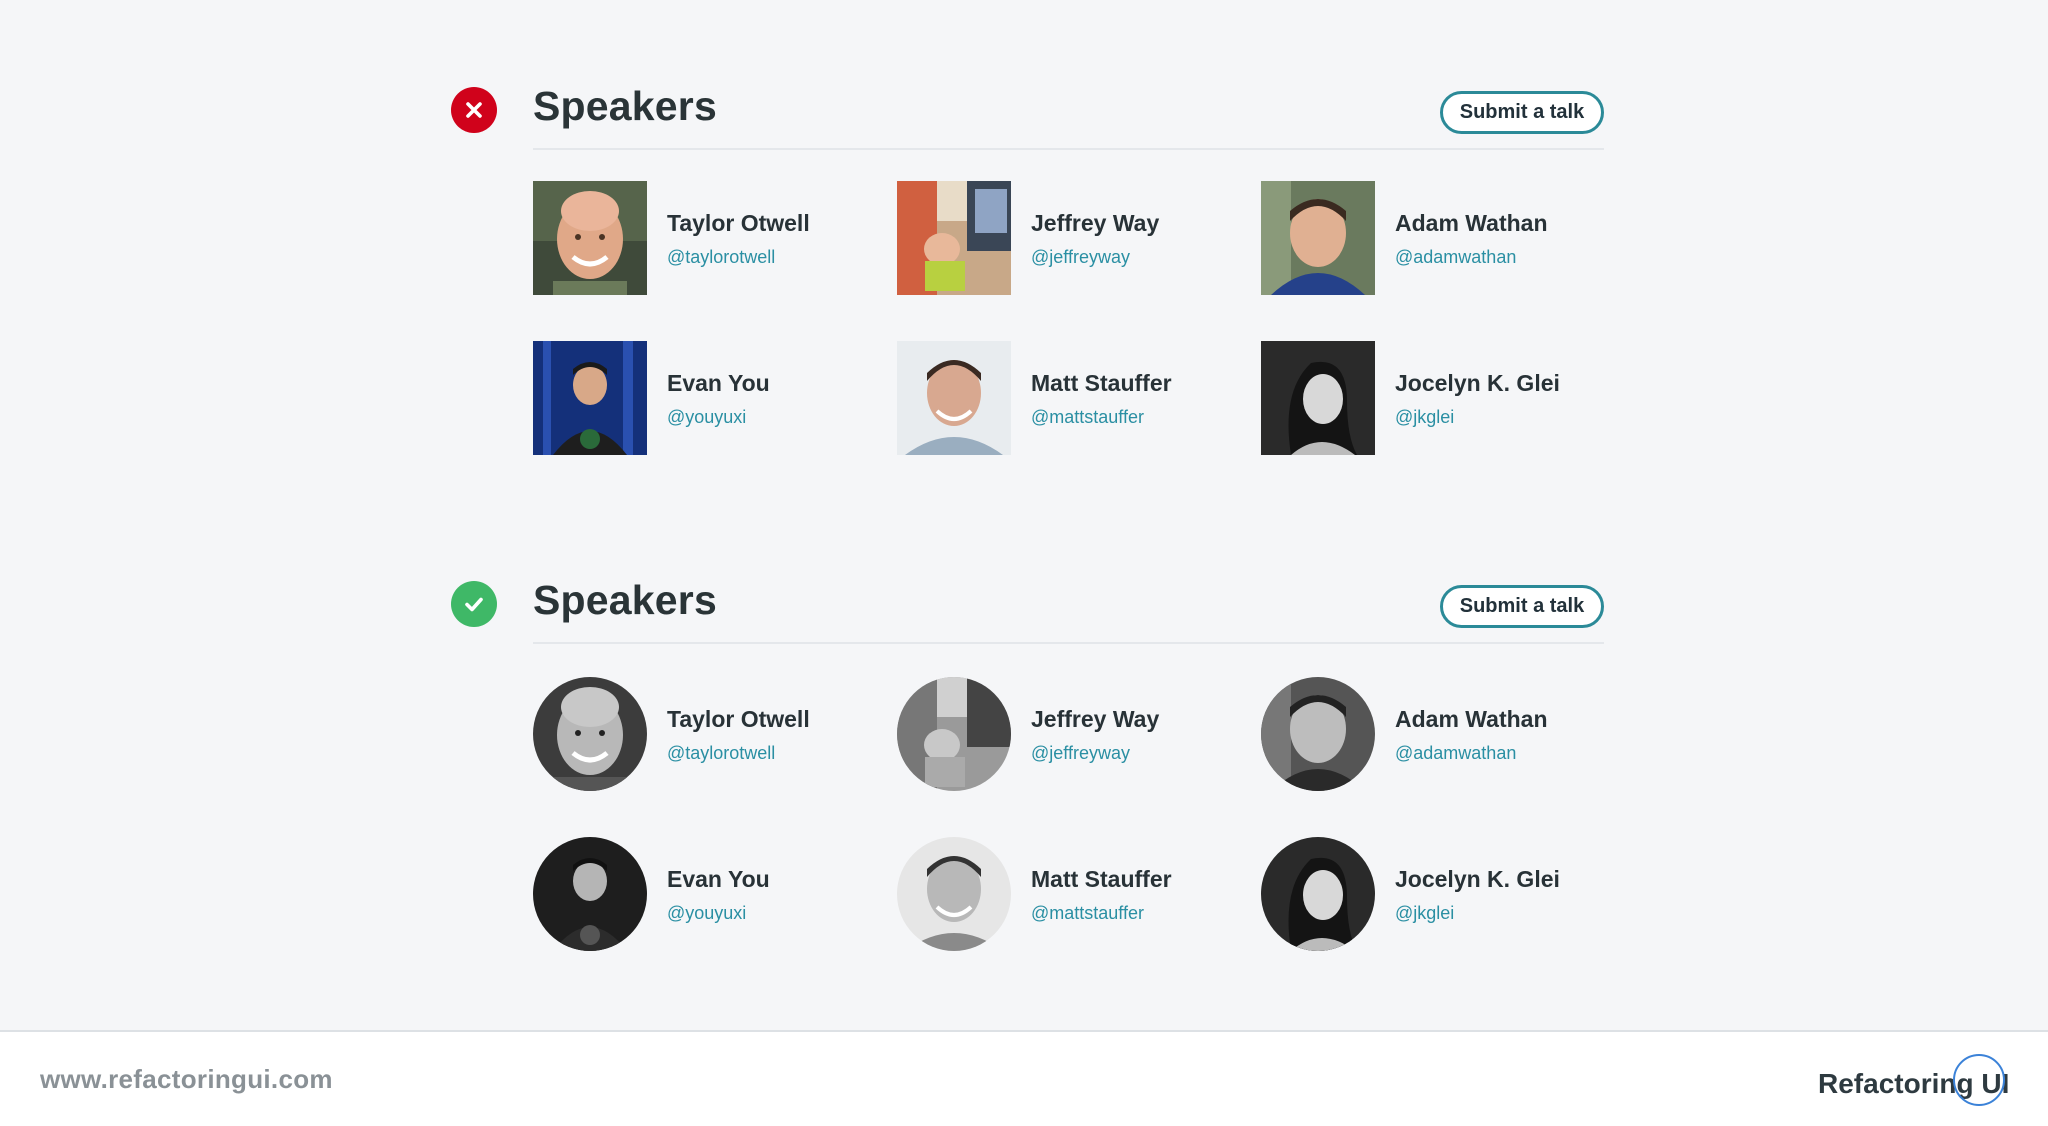  What do you see at coordinates (1979, 1080) in the screenshot?
I see `brand-ring-icon` at bounding box center [1979, 1080].